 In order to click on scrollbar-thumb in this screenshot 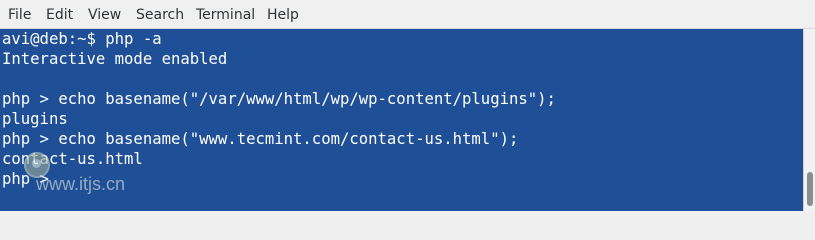, I will do `click(810, 189)`.